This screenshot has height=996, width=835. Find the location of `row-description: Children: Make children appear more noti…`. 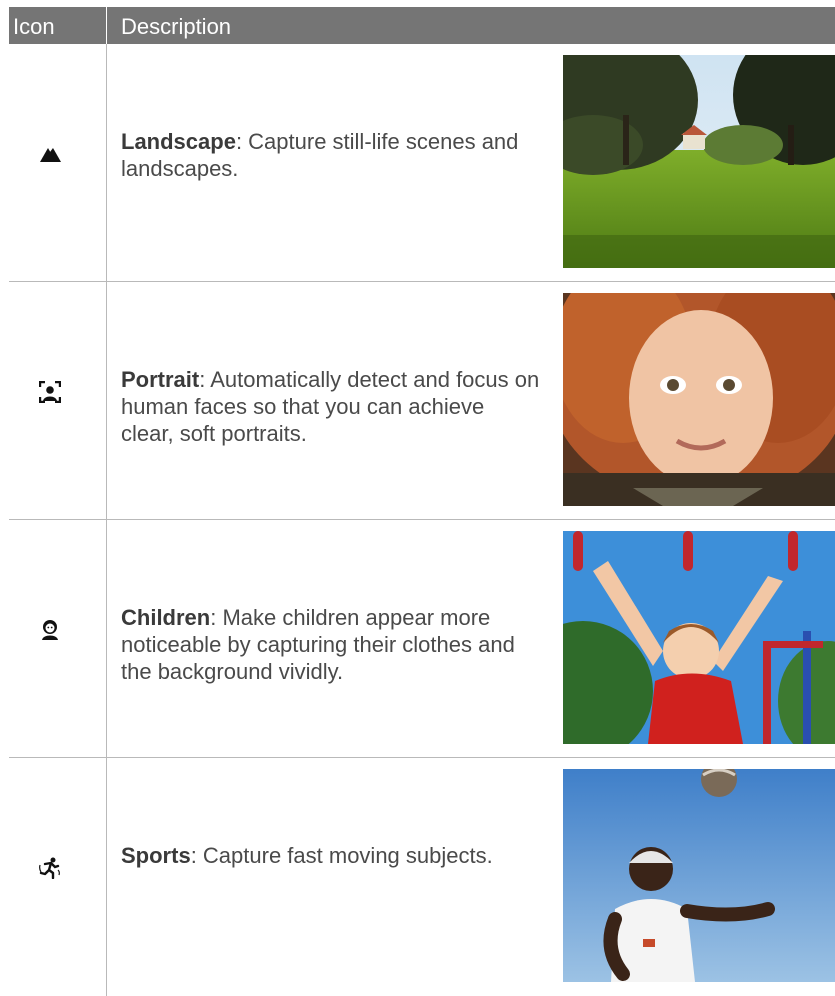

row-description: Children: Make children appear more noti… is located at coordinates (331, 644).